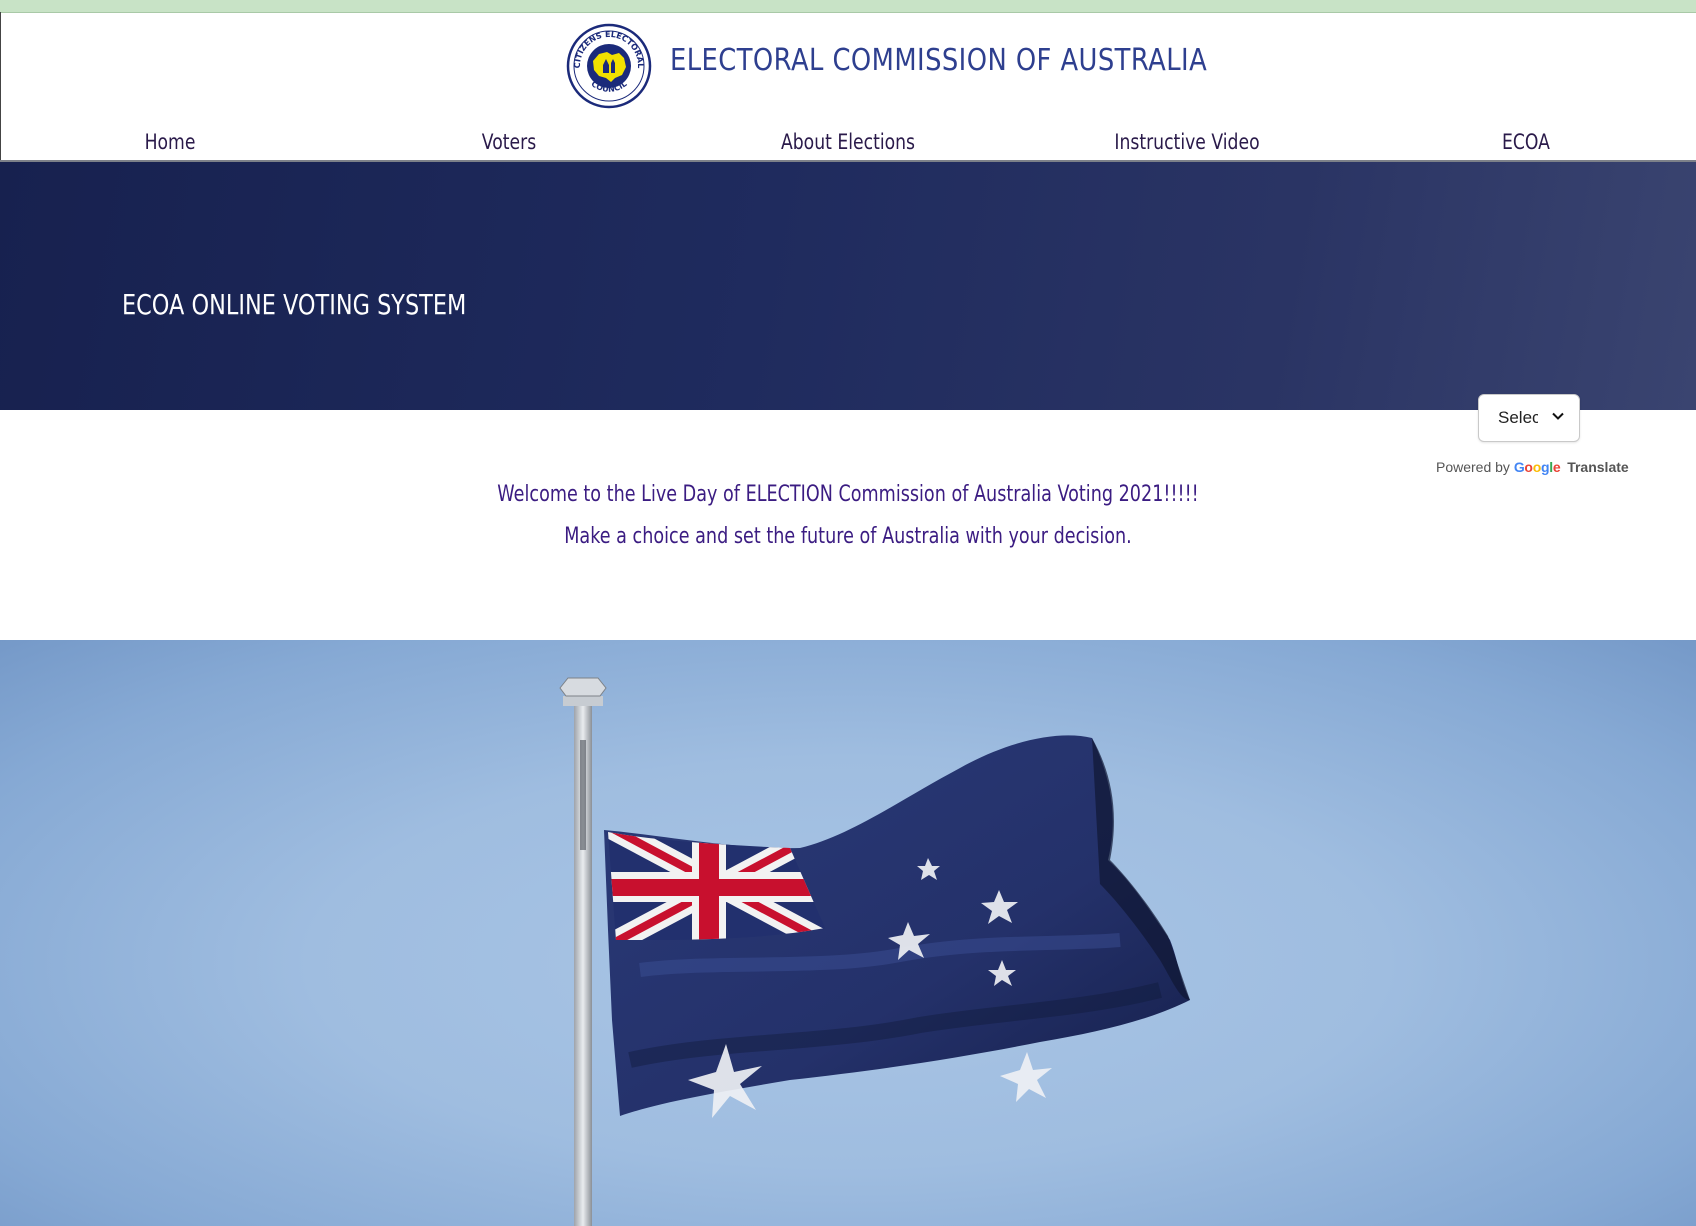  I want to click on powered-by-label: Powered by, so click(1473, 467).